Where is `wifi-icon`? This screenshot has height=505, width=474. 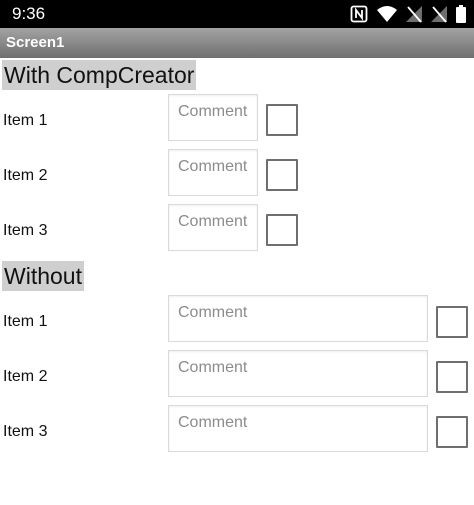
wifi-icon is located at coordinates (387, 14).